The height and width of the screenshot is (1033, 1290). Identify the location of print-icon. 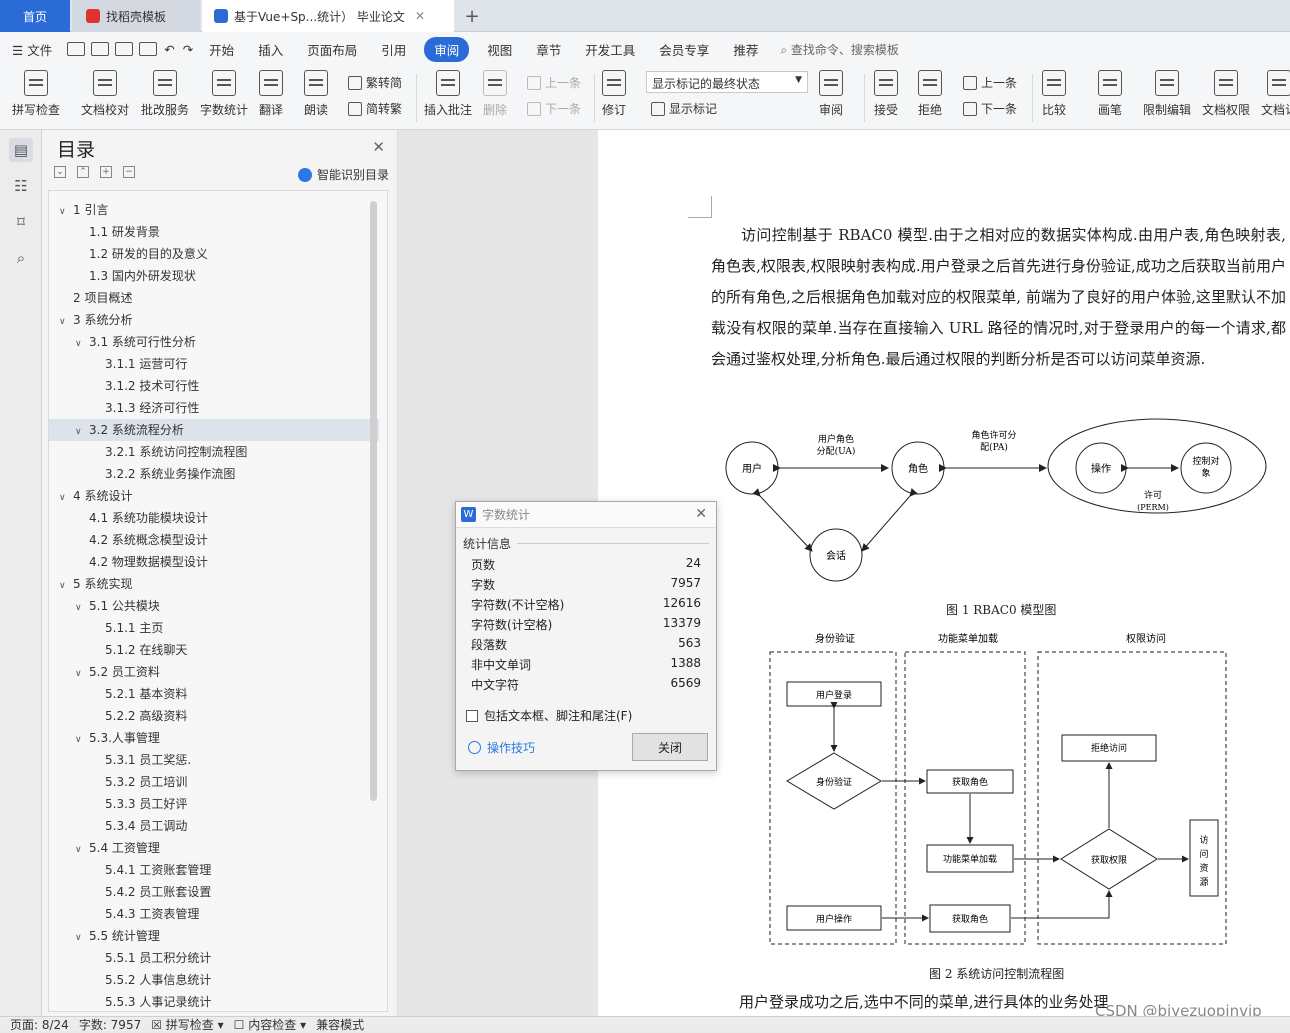
(124, 49).